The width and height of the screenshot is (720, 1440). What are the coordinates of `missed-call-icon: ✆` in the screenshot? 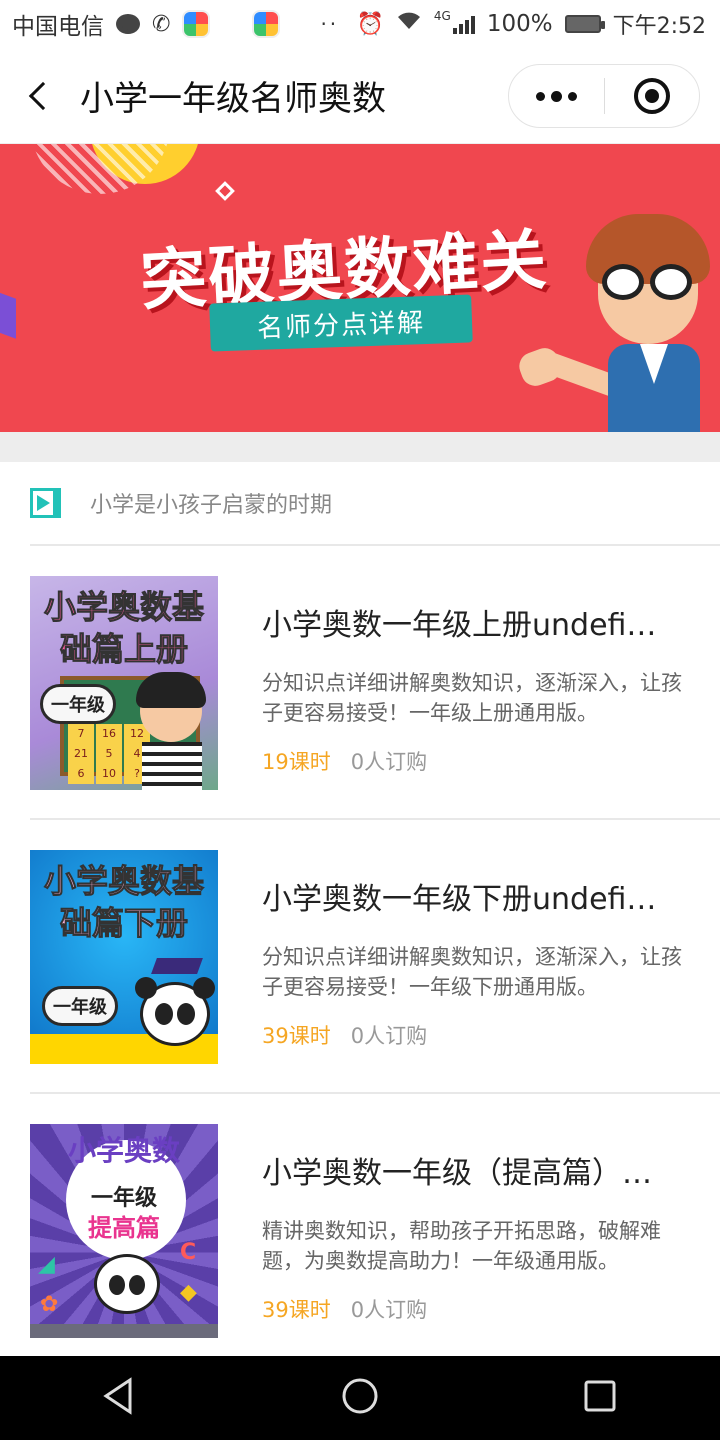 It's located at (161, 24).